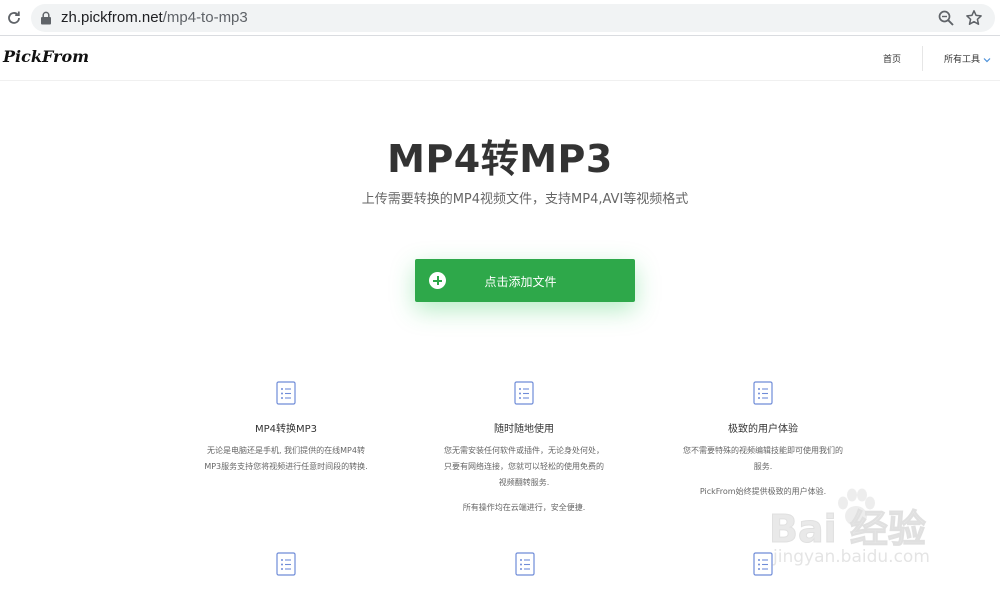  I want to click on feature-desc-line: 您无需安装任何软件或插件，无论身处何处，, so click(524, 450).